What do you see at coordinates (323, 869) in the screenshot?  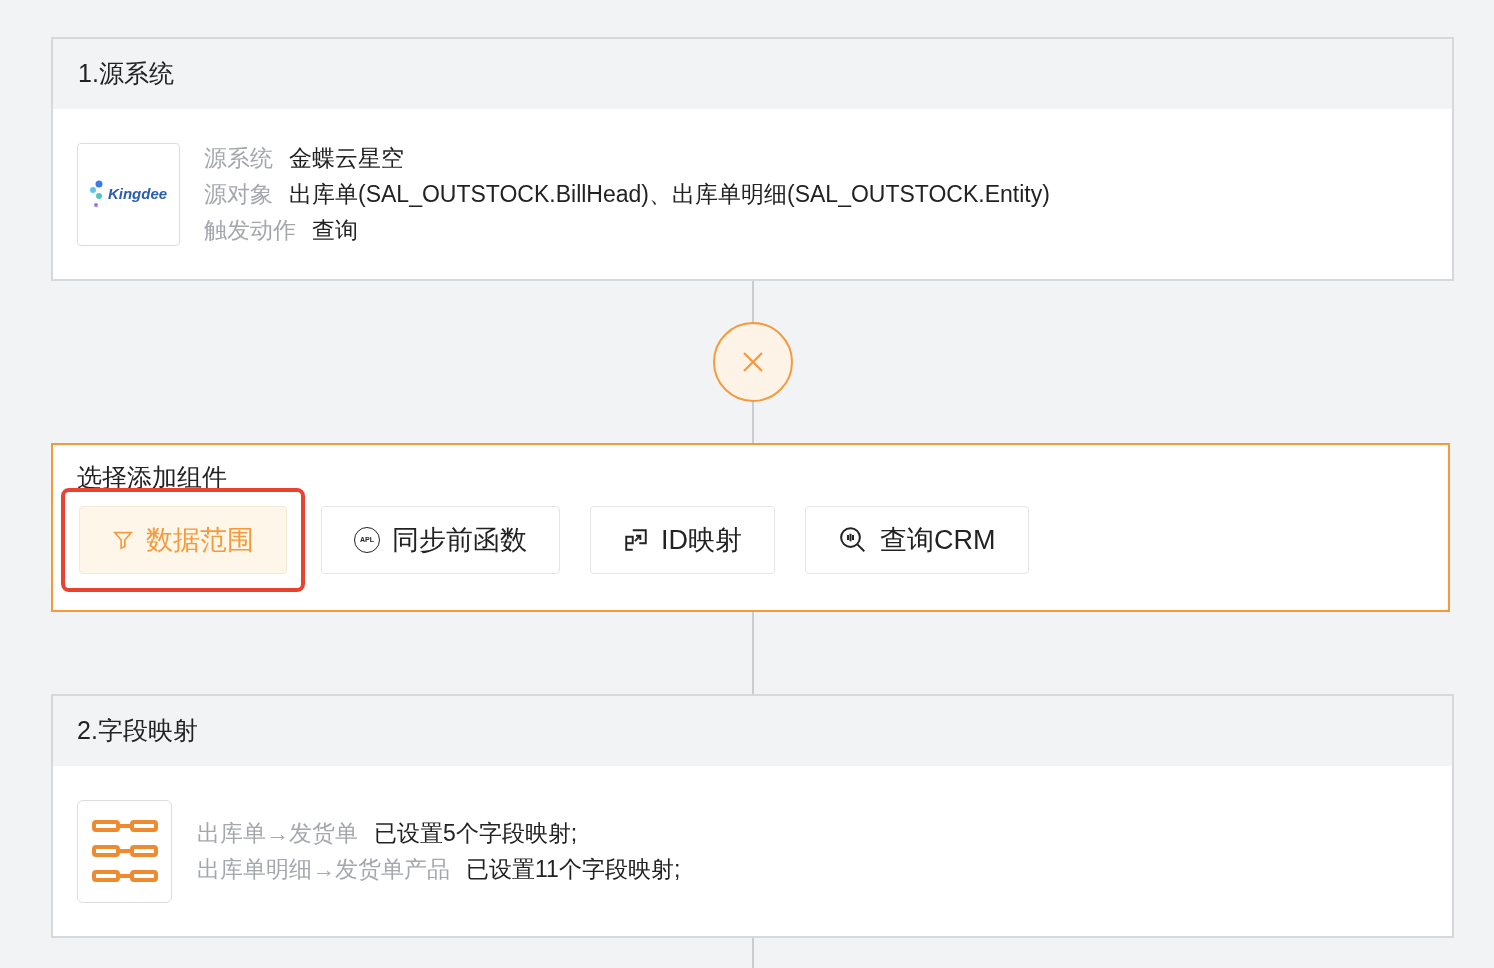 I see `mapping-label: 出库单明细→发货单产品` at bounding box center [323, 869].